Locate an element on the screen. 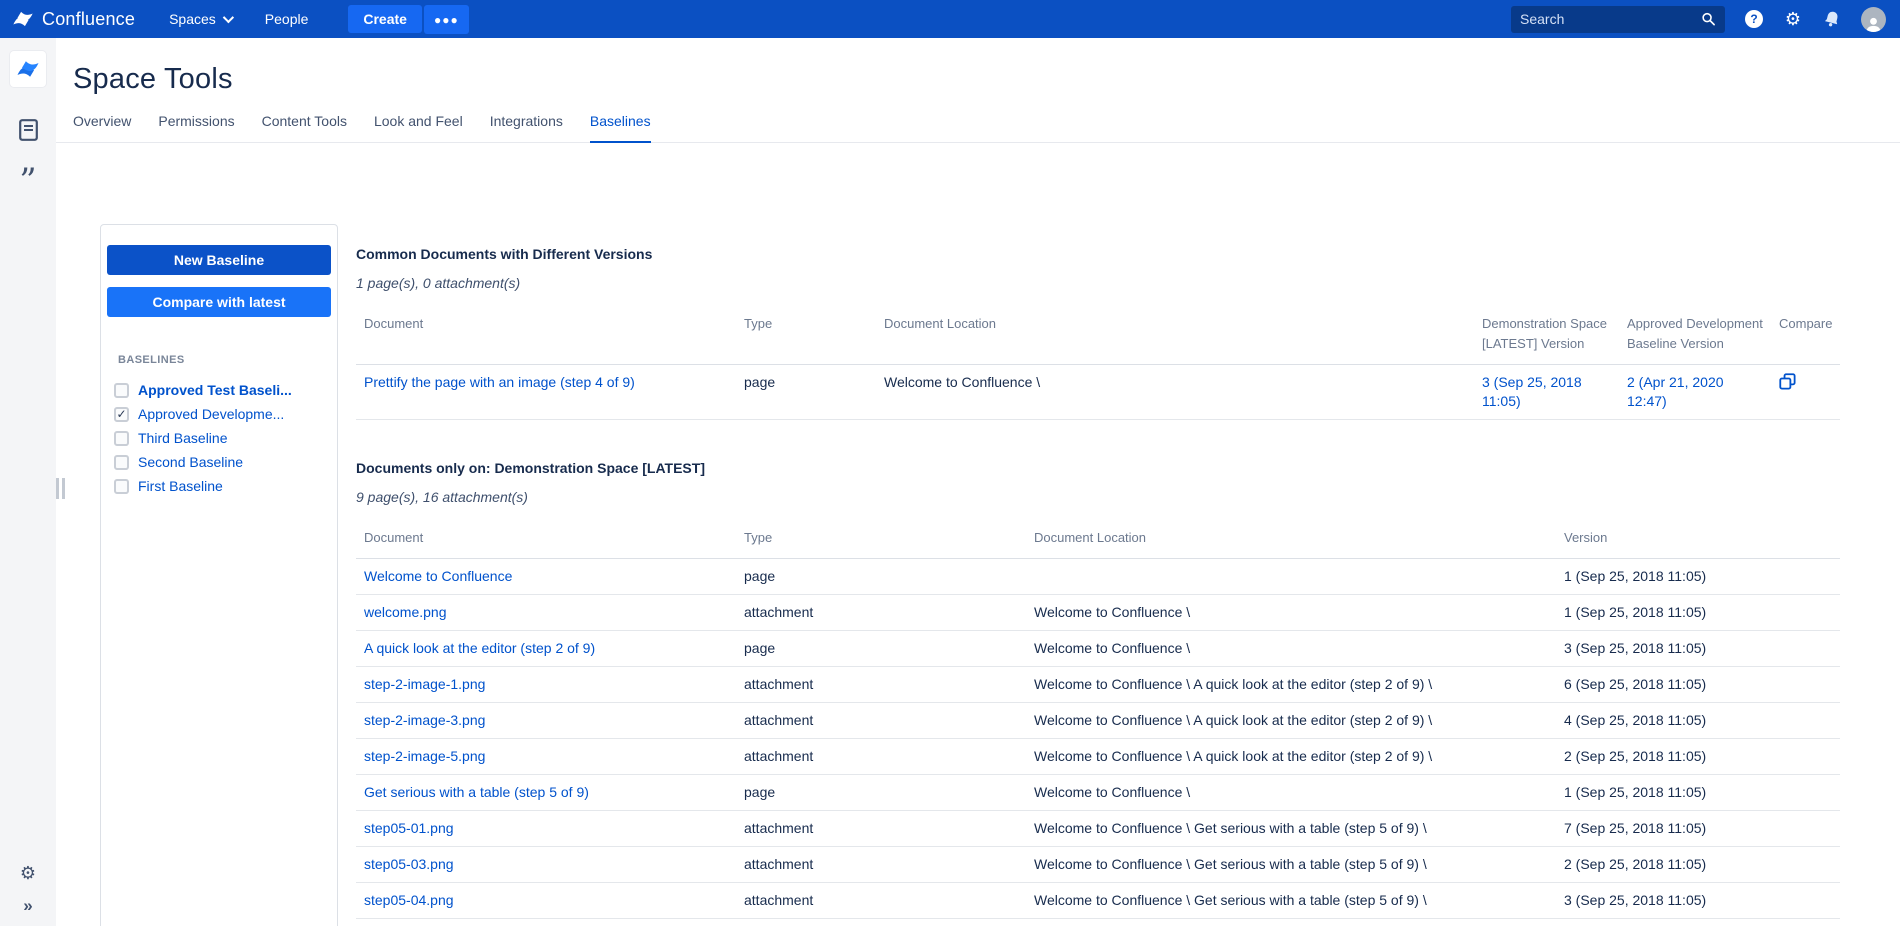 This screenshot has height=926, width=1900. latest-version-link: 3 (Sep 25, 2018 11:05) is located at coordinates (1532, 391).